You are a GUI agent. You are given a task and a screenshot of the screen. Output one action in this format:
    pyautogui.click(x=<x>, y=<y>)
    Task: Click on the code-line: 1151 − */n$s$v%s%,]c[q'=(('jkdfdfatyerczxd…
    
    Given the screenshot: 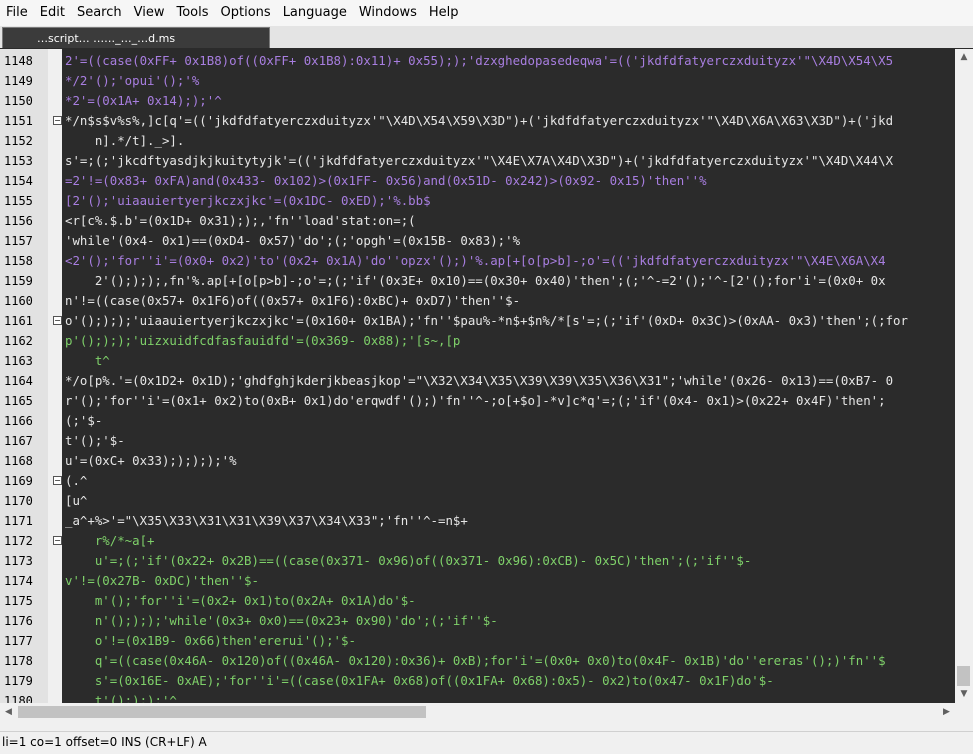 What is the action you would take?
    pyautogui.click(x=479, y=121)
    